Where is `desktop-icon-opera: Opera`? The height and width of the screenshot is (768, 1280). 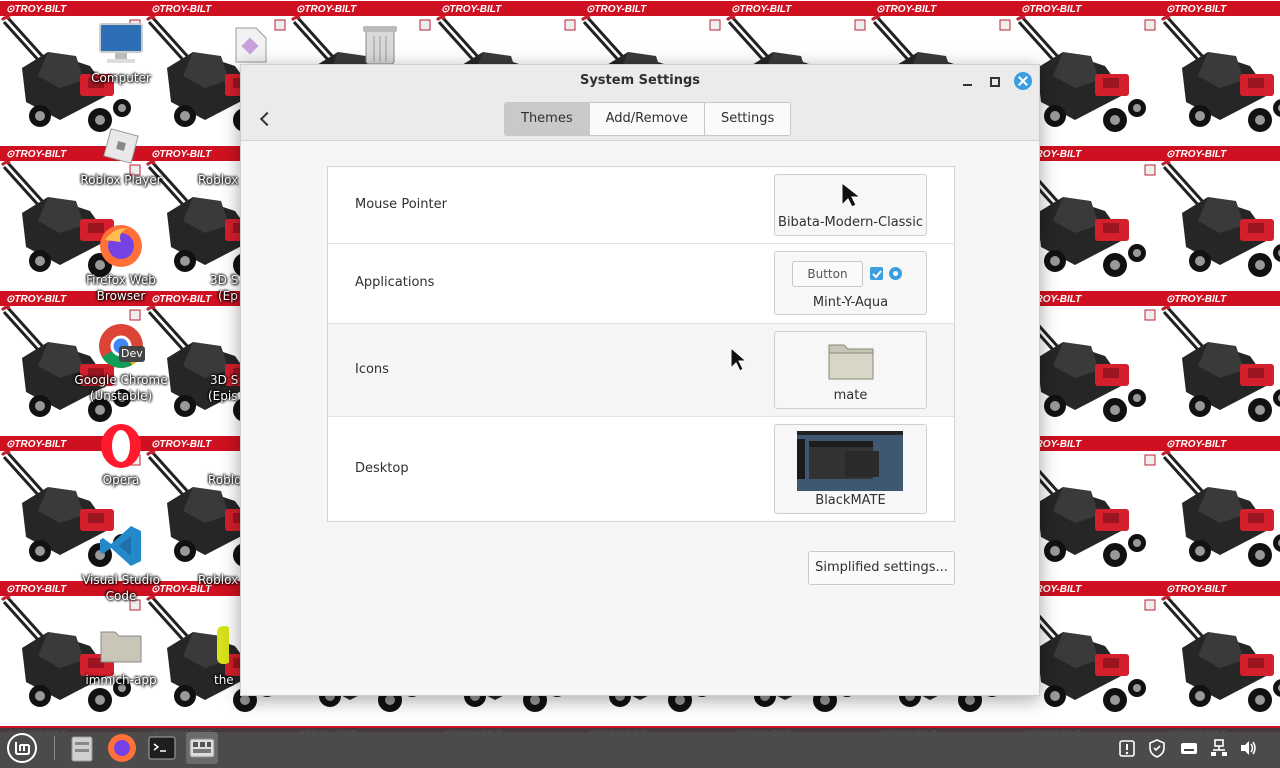 desktop-icon-opera: Opera is located at coordinates (121, 455).